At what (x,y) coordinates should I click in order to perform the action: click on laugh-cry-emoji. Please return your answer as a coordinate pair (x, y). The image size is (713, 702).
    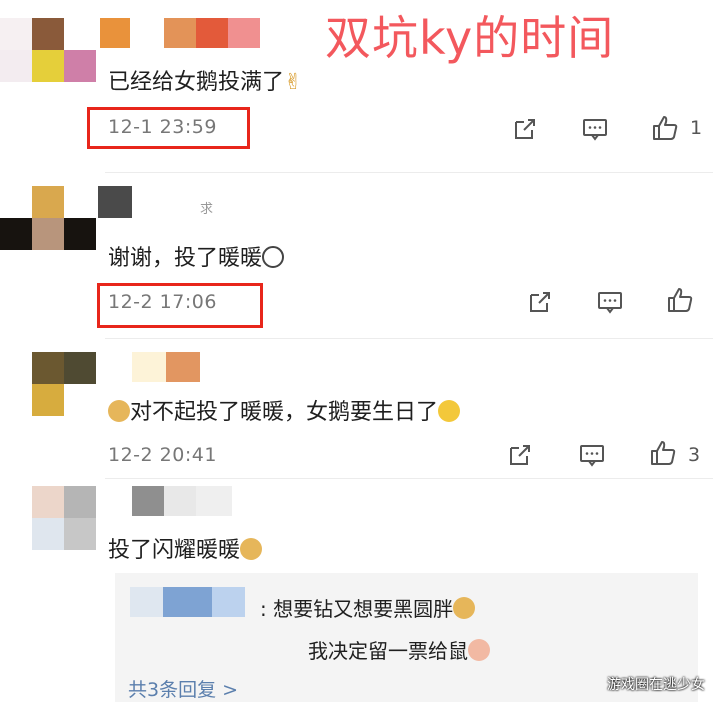
    Looking at the image, I should click on (449, 411).